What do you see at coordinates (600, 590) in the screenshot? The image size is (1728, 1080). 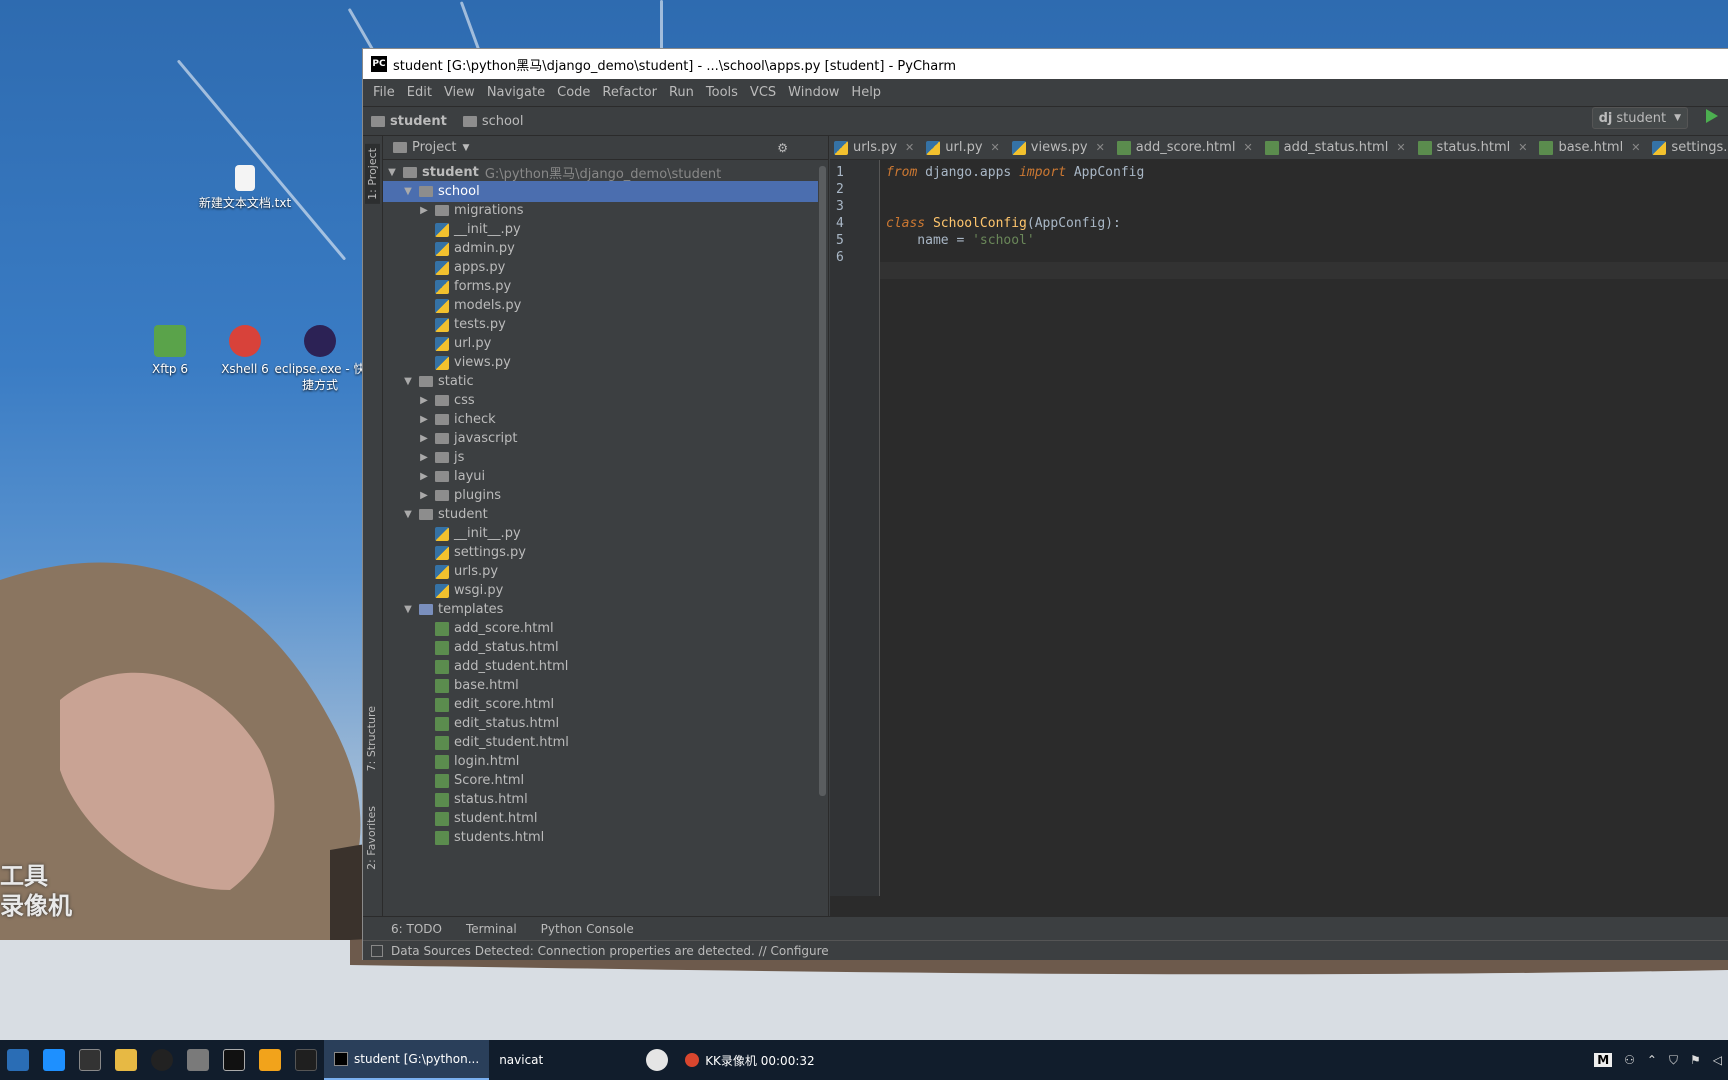 I see `tree-item: wsgi.py` at bounding box center [600, 590].